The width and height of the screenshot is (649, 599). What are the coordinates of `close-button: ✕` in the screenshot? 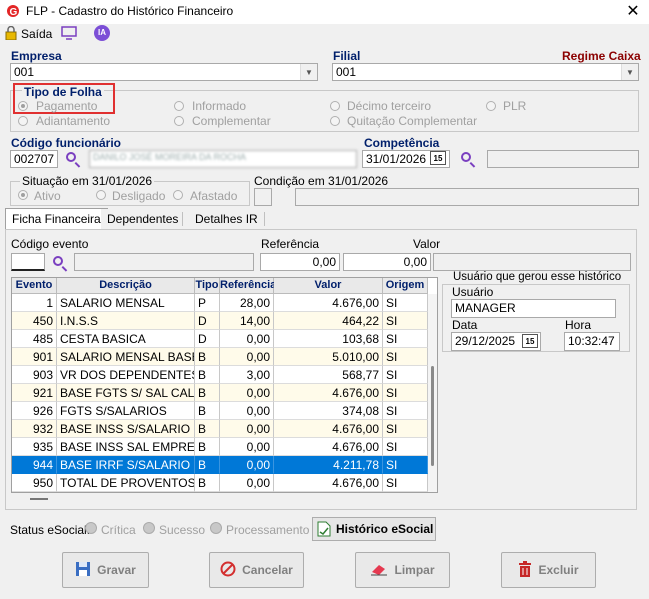 It's located at (633, 11).